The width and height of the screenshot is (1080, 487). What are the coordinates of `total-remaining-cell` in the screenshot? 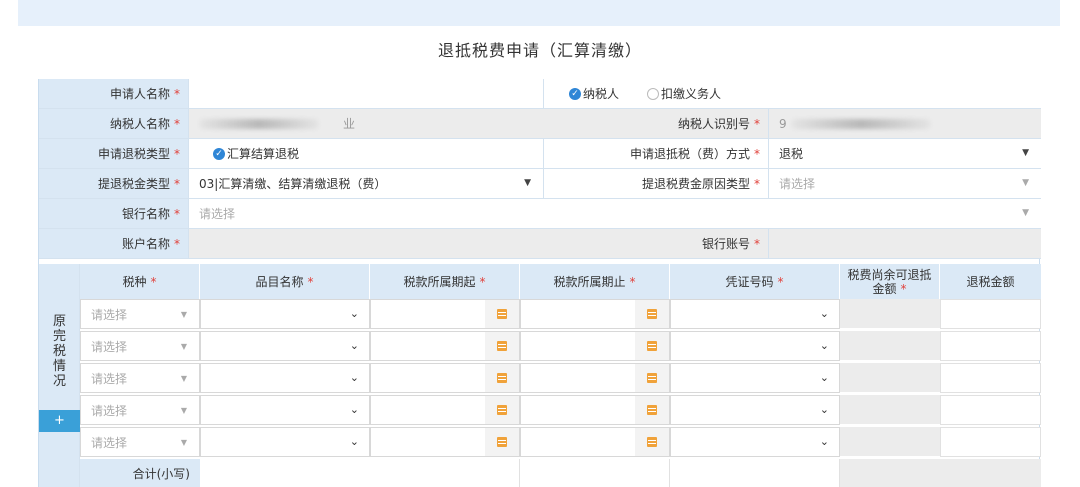 It's located at (890, 473).